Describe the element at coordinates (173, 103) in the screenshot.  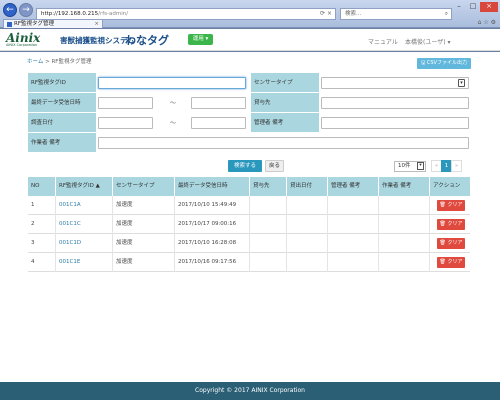
I see `range-tilde: ～` at that location.